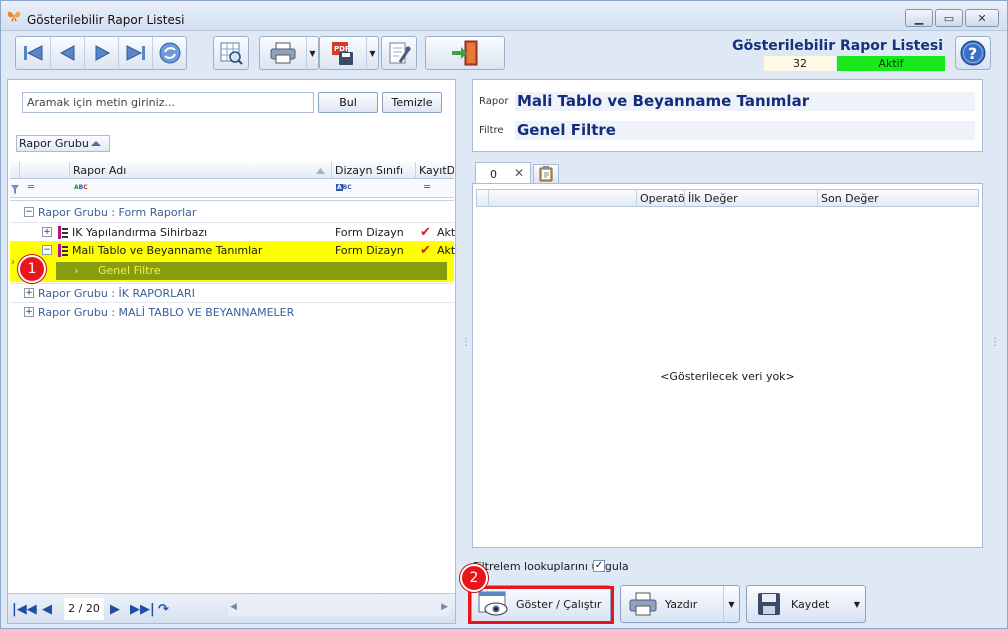 The height and width of the screenshot is (629, 1008). Describe the element at coordinates (251, 271) in the screenshot. I see `child-row-genel-filtre: › Genel Filtre` at that location.